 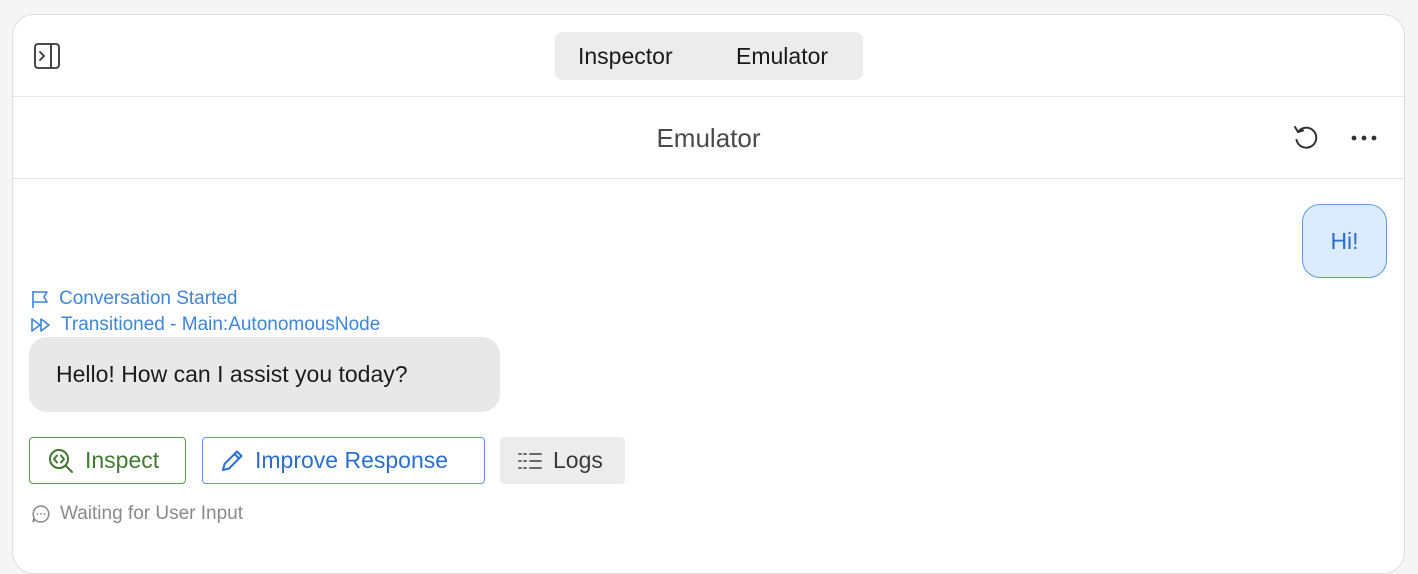 I want to click on page-title: Emulator, so click(x=708, y=138).